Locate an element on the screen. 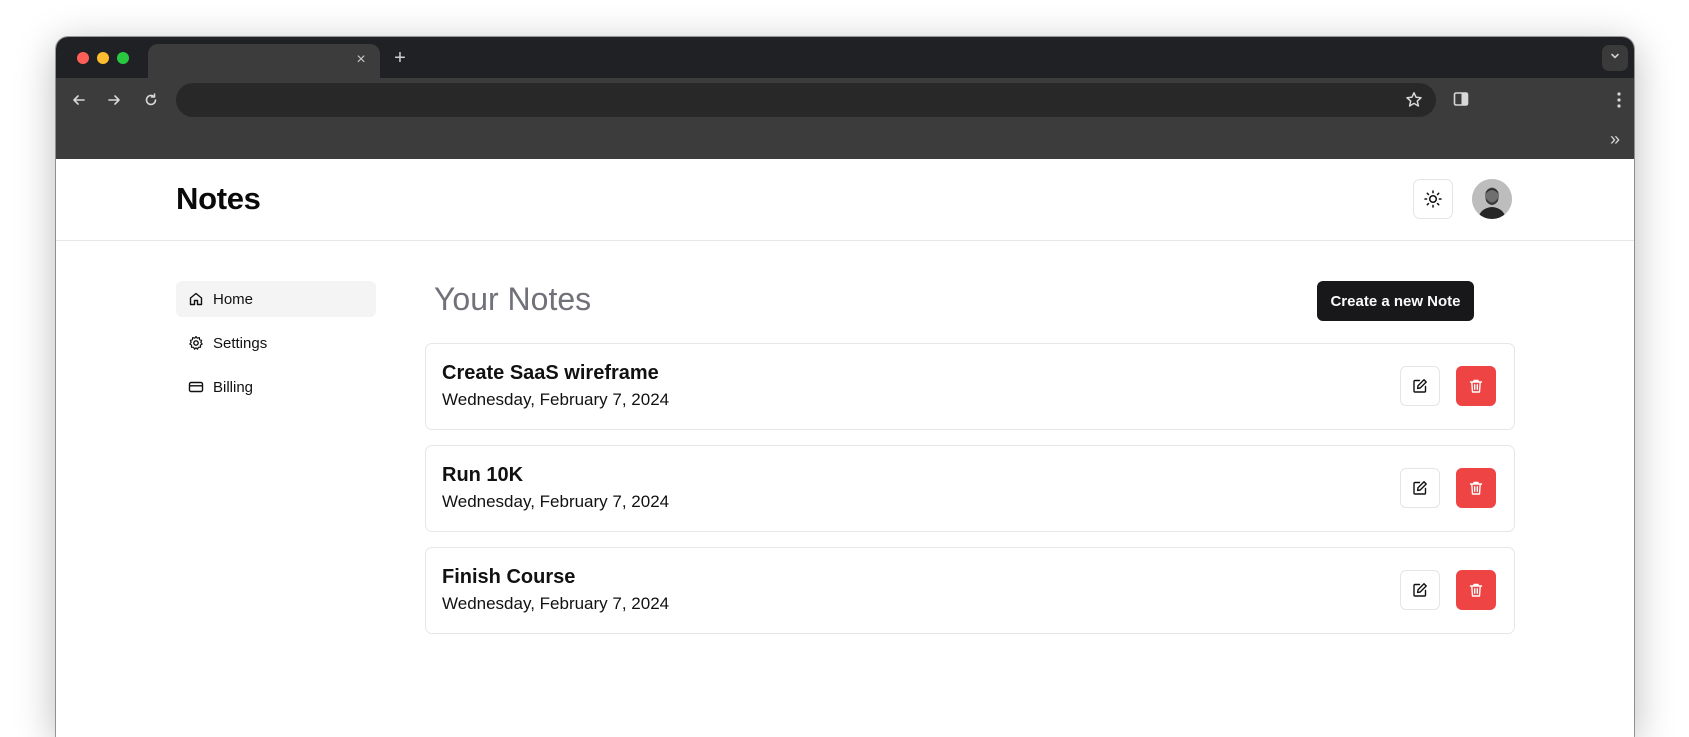  home-icon is located at coordinates (196, 299).